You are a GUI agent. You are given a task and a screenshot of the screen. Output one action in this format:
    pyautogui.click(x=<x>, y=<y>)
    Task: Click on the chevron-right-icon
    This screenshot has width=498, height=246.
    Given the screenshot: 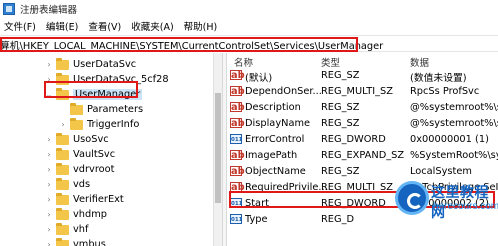 What is the action you would take?
    pyautogui.click(x=63, y=110)
    